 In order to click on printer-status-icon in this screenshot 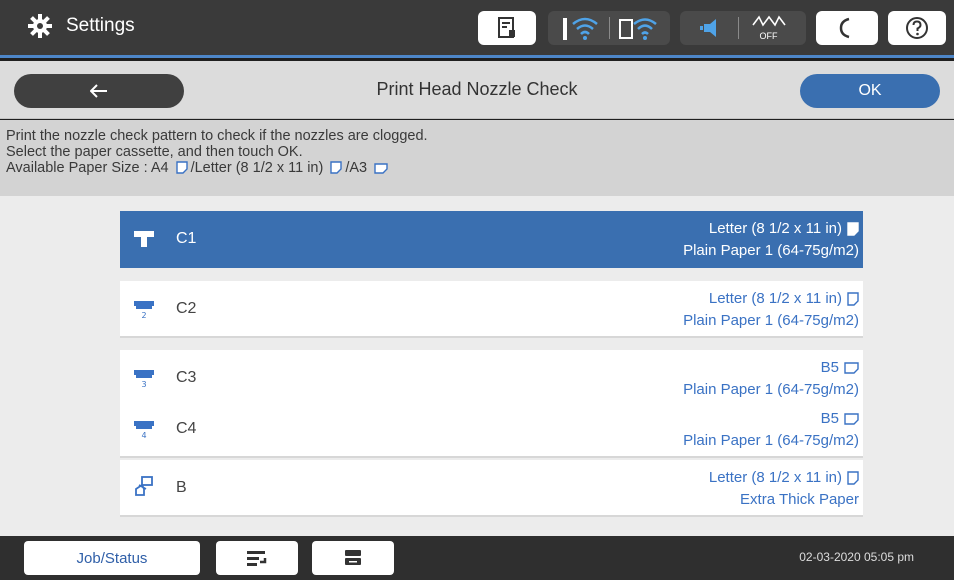, I will do `click(506, 27)`.